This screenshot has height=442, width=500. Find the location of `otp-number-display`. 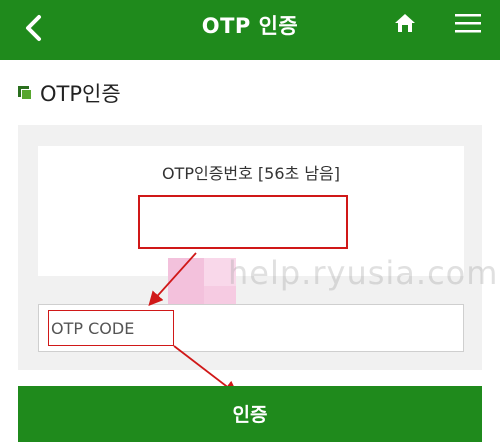

otp-number-display is located at coordinates (243, 222).